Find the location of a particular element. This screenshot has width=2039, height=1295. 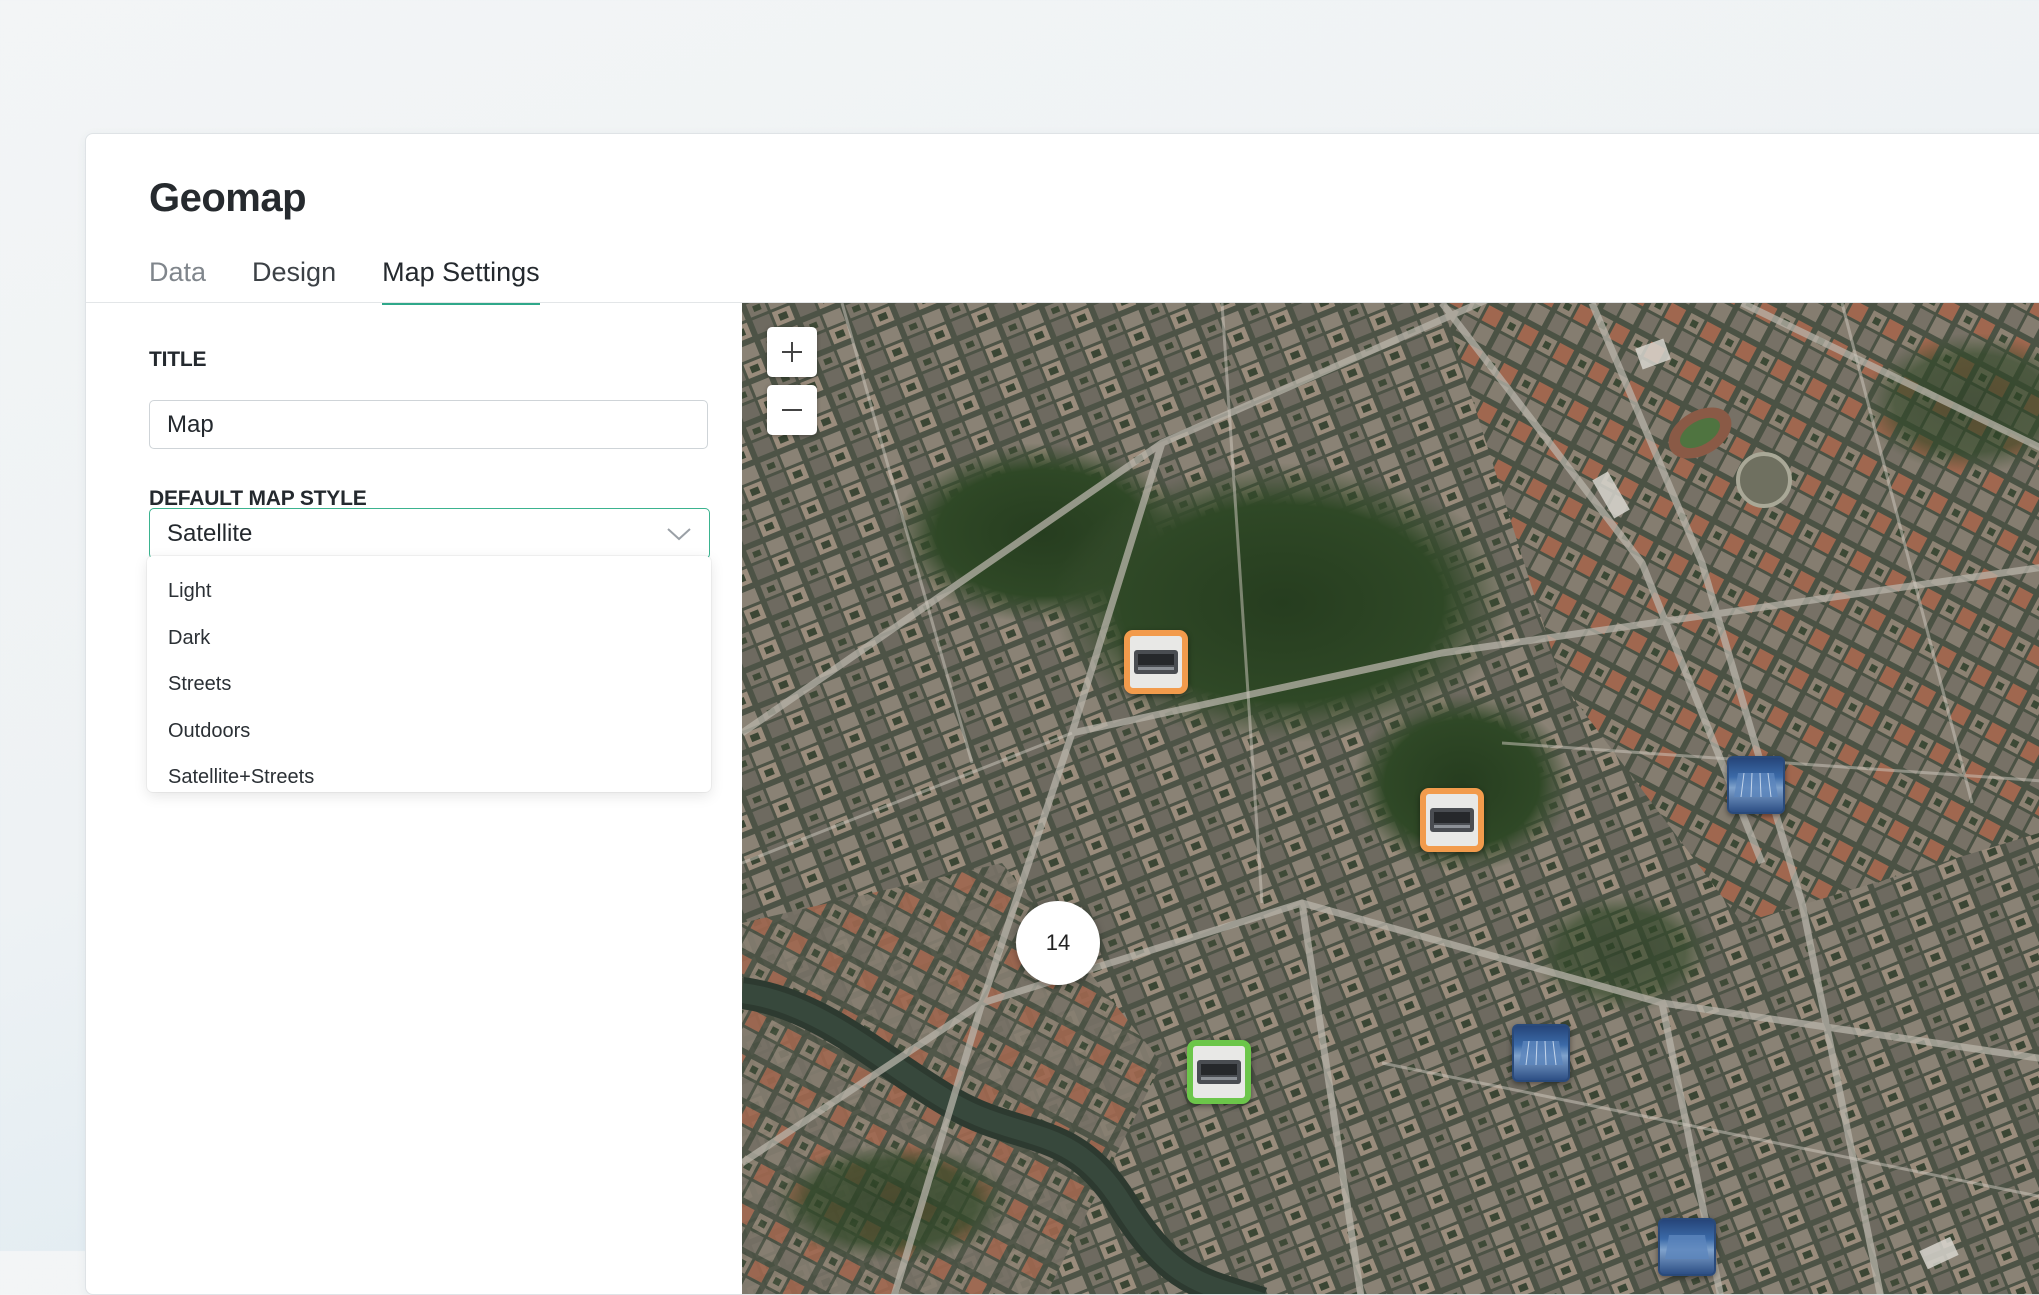

zoom-in-button is located at coordinates (792, 352).